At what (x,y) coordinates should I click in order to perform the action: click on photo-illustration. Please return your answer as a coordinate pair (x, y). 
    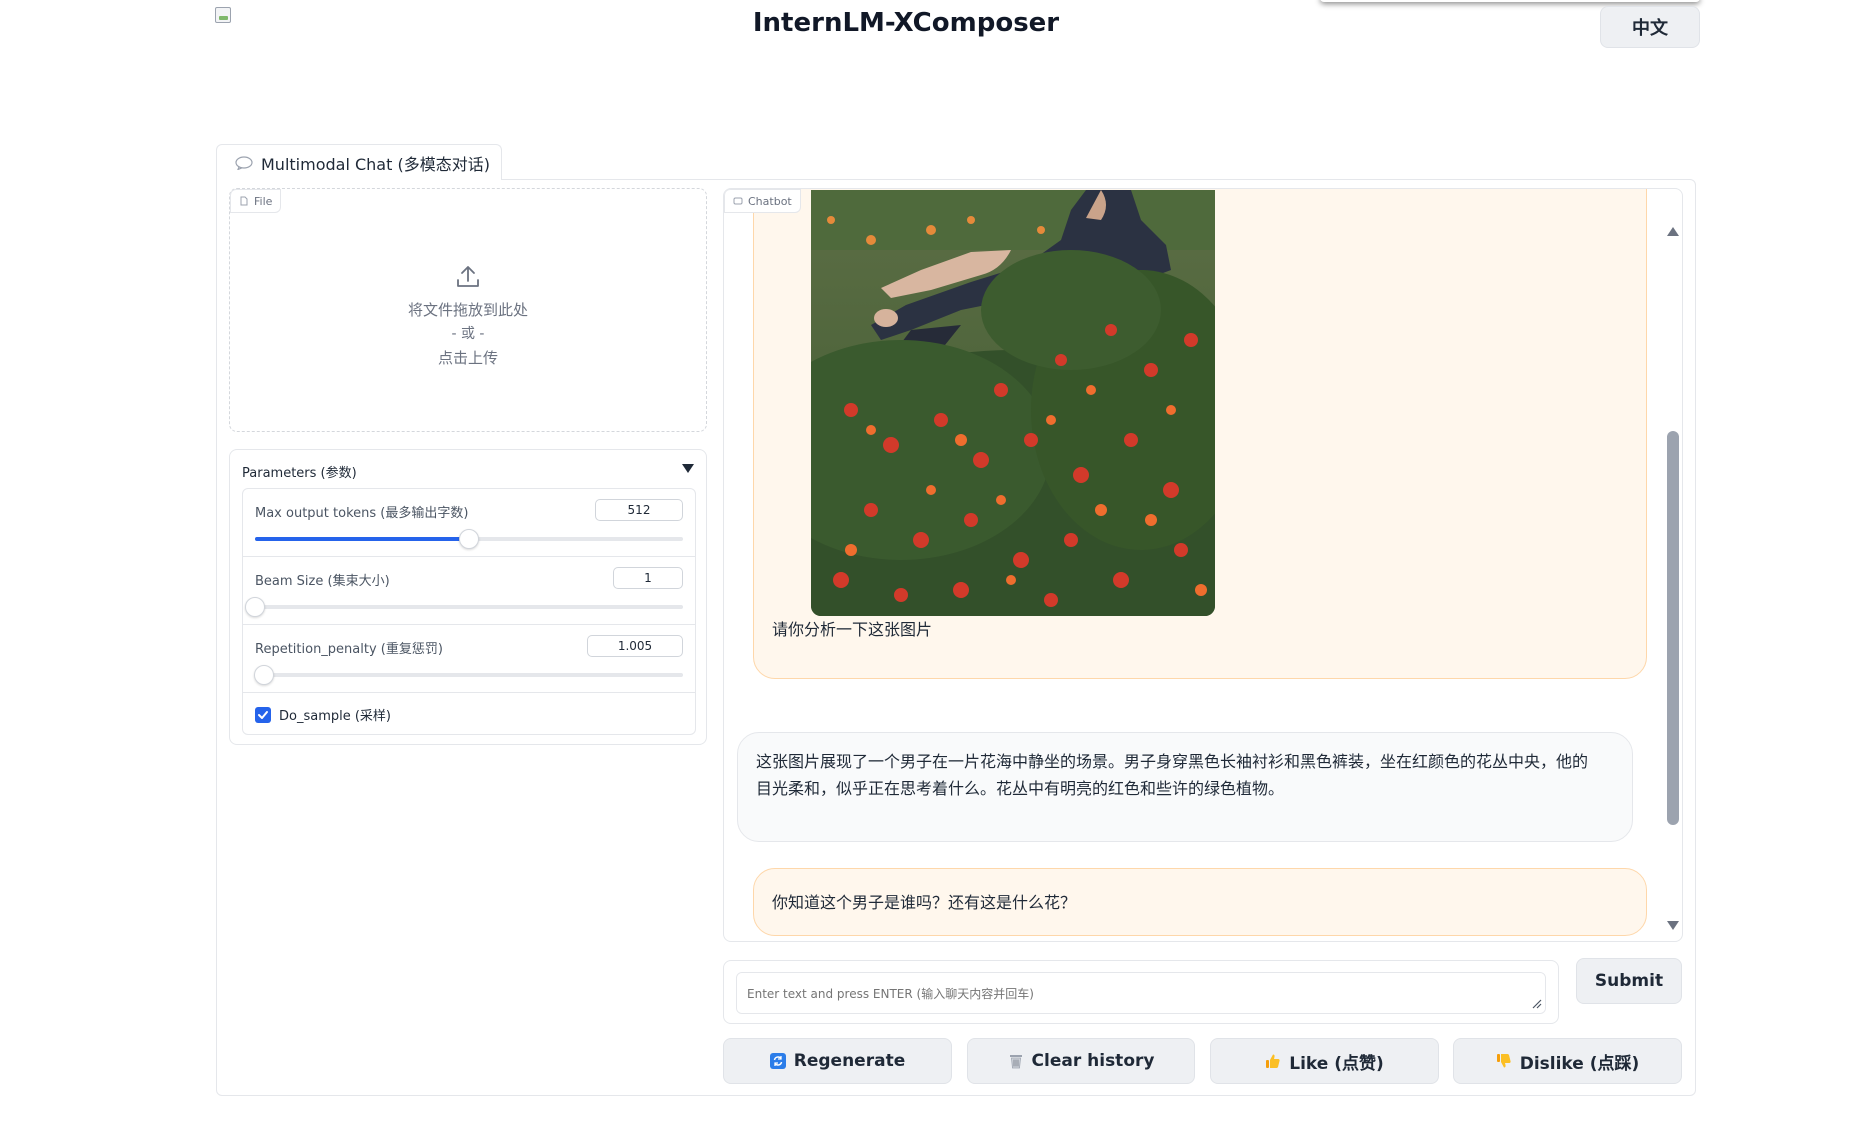
    Looking at the image, I should click on (1013, 403).